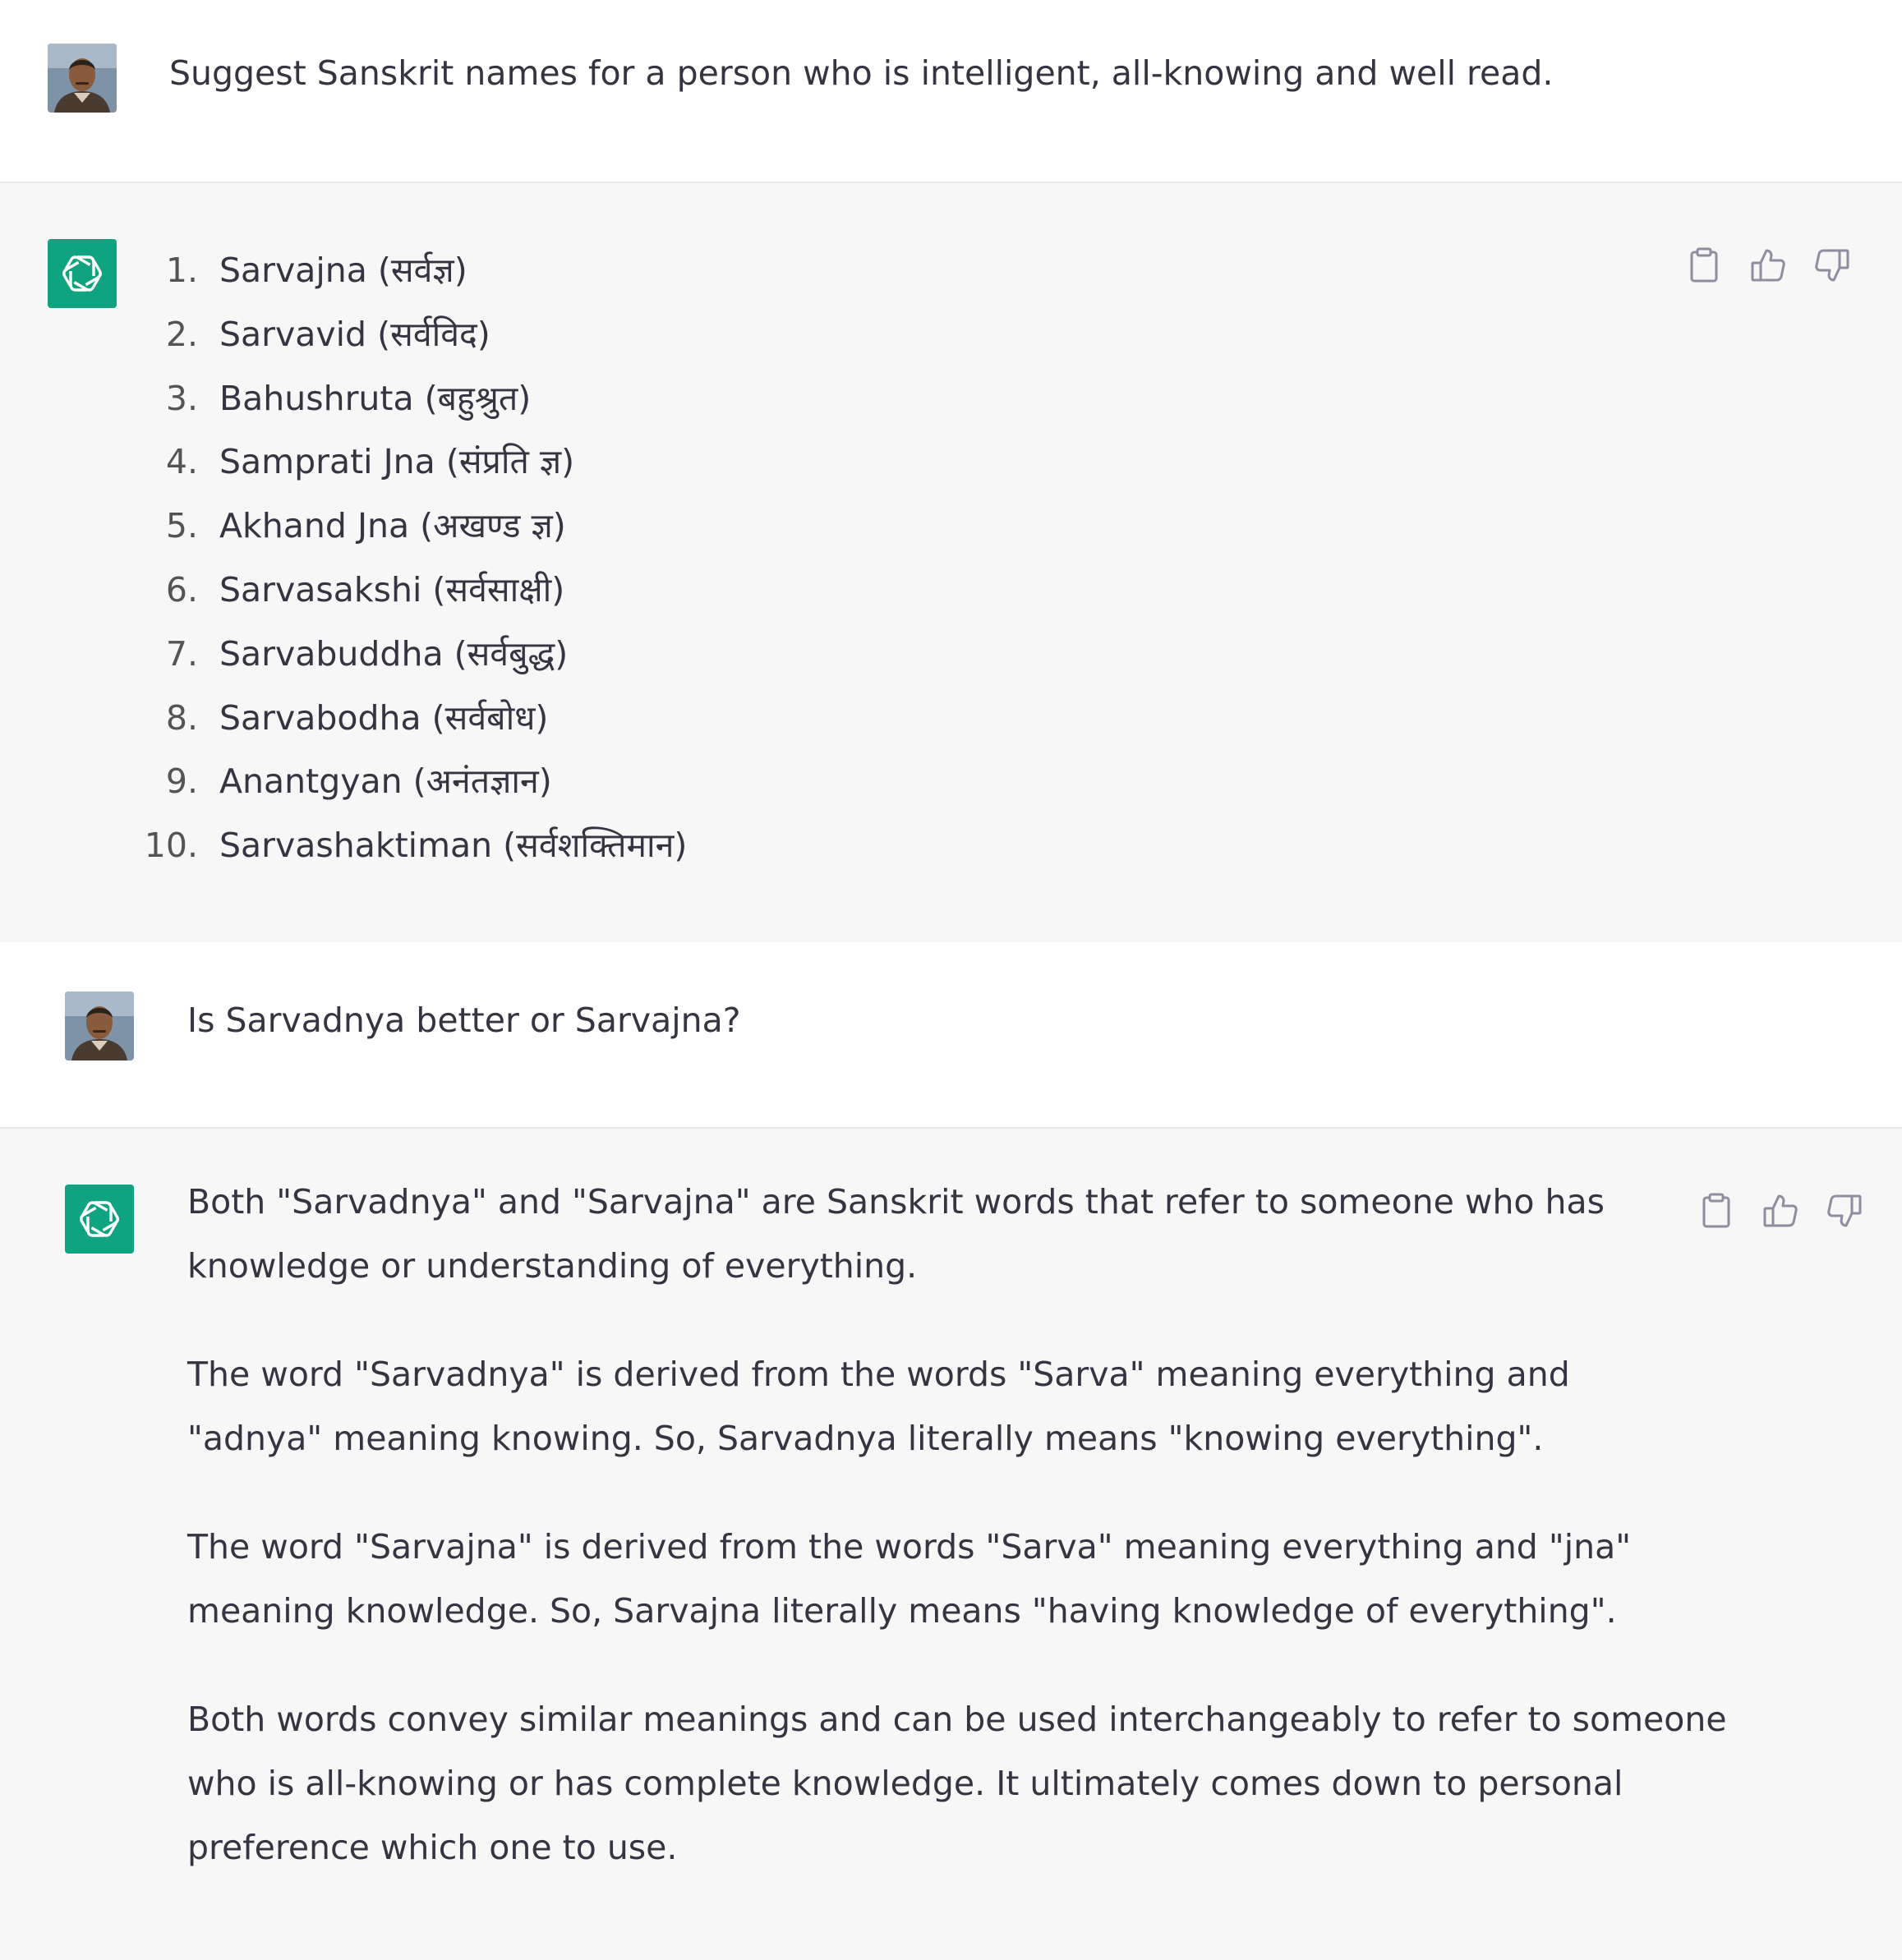 This screenshot has height=1960, width=1902. What do you see at coordinates (453, 846) in the screenshot?
I see `list-item-text: Sarvashaktiman (सर्वशक्तिमान)` at bounding box center [453, 846].